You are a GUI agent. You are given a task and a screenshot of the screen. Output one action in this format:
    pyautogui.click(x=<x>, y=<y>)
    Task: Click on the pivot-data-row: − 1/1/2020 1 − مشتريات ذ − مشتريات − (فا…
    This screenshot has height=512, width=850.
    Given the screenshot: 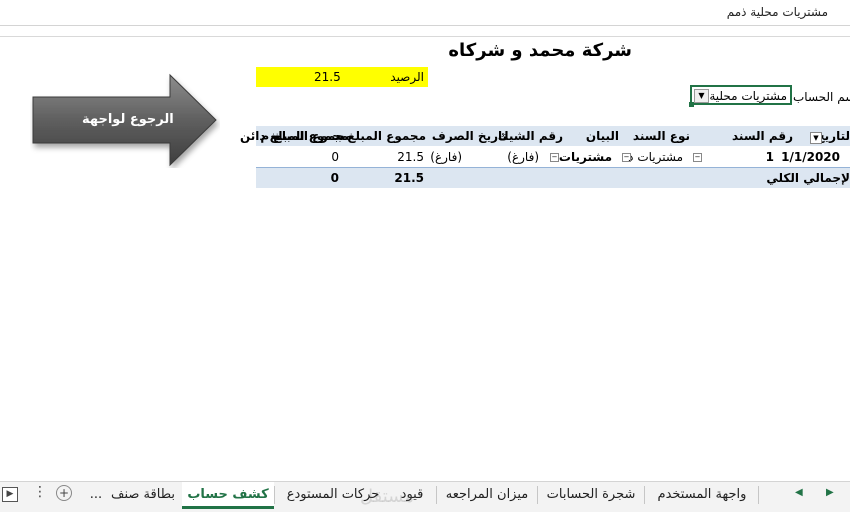 What is the action you would take?
    pyautogui.click(x=585, y=157)
    